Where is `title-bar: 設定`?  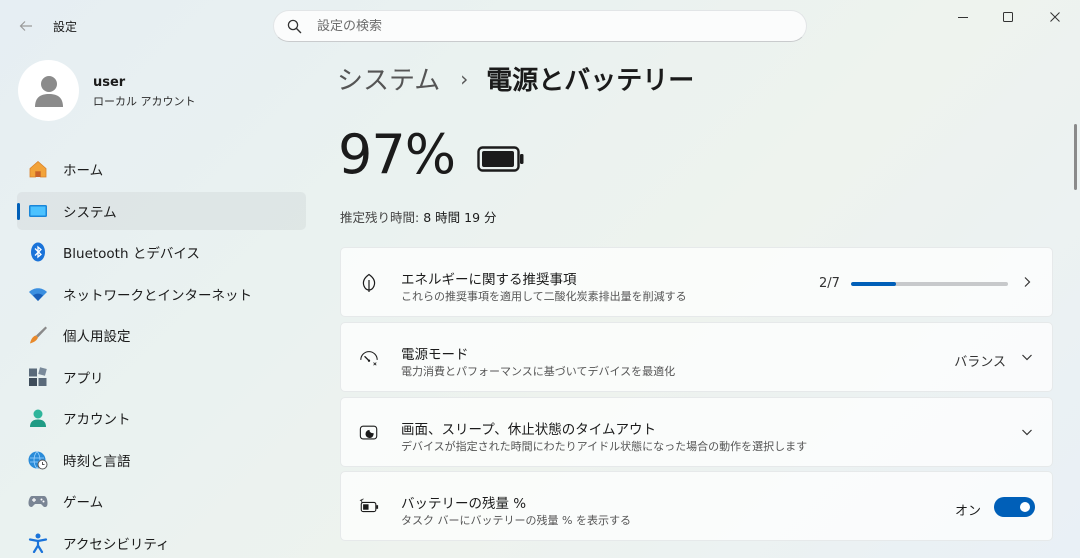
title-bar: 設定 is located at coordinates (540, 26).